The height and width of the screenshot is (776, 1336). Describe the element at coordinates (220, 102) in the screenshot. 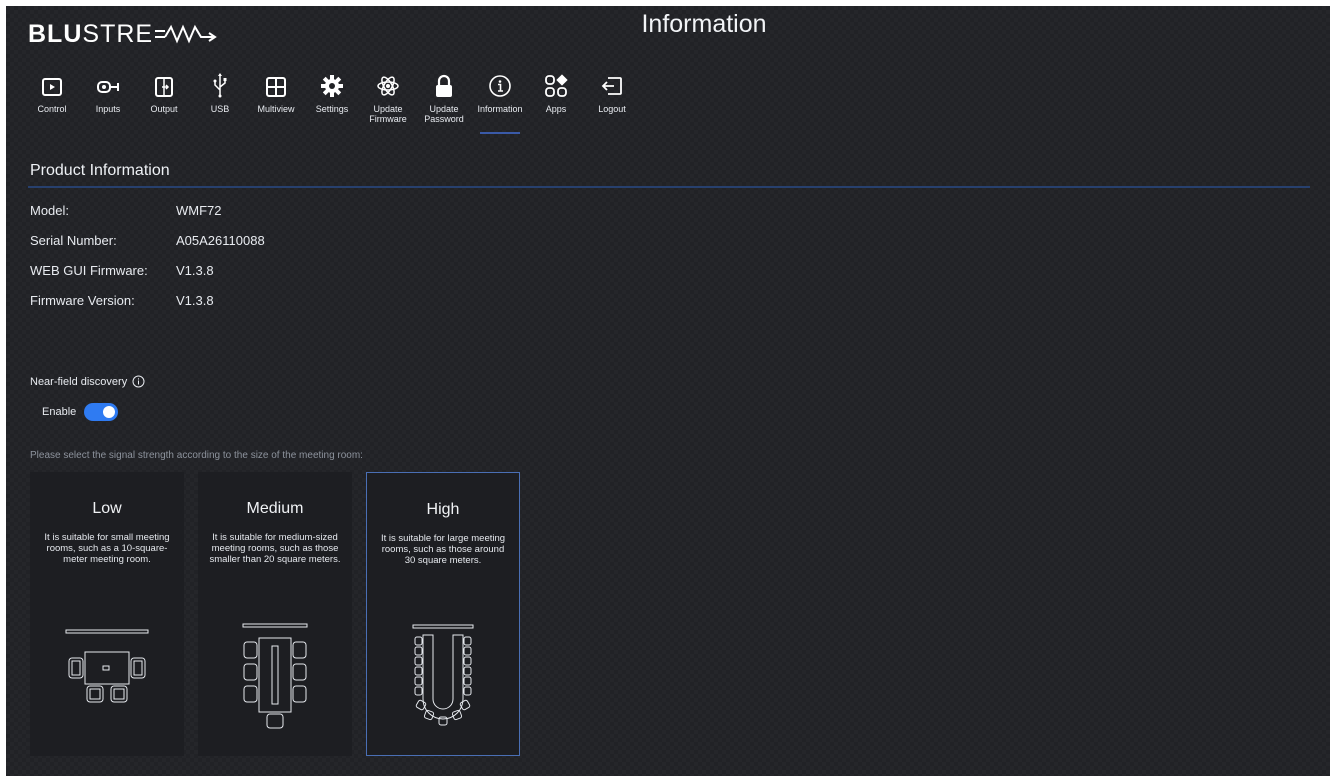

I see `nav-item-usb: USB` at that location.